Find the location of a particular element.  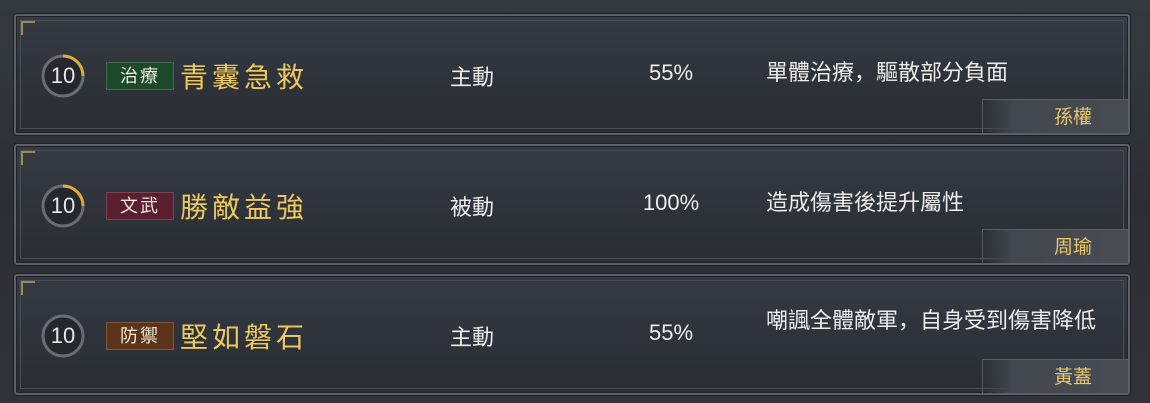

skill-owner-label: 黃蓋 is located at coordinates (1055, 376).